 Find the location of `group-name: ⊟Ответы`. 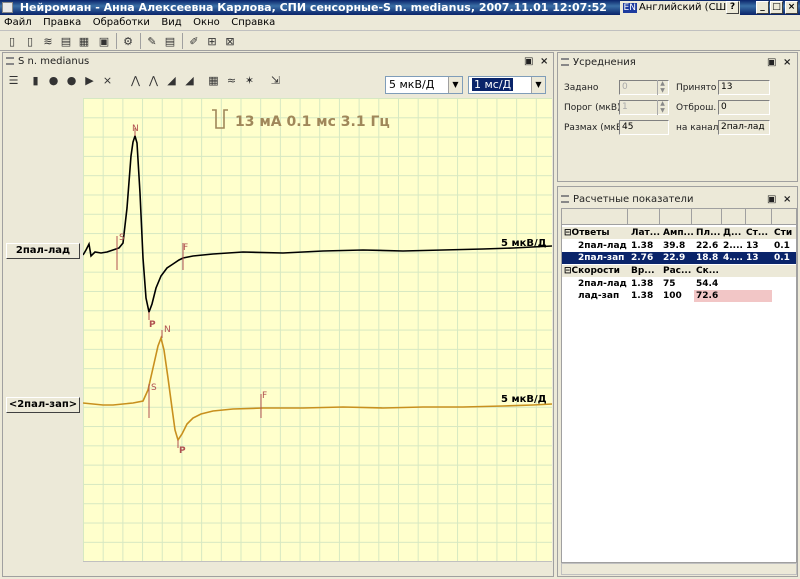

group-name: ⊟Ответы is located at coordinates (587, 233).